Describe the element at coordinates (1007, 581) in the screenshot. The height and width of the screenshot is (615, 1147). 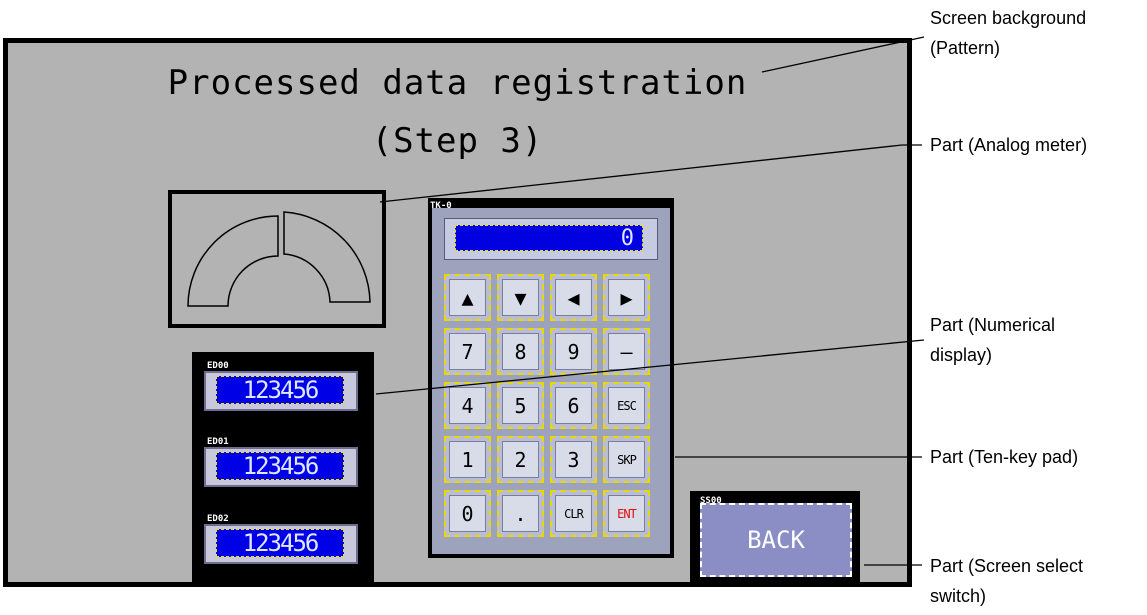
I see `callout-screen-select-switch: Part (Screen select switch)` at that location.